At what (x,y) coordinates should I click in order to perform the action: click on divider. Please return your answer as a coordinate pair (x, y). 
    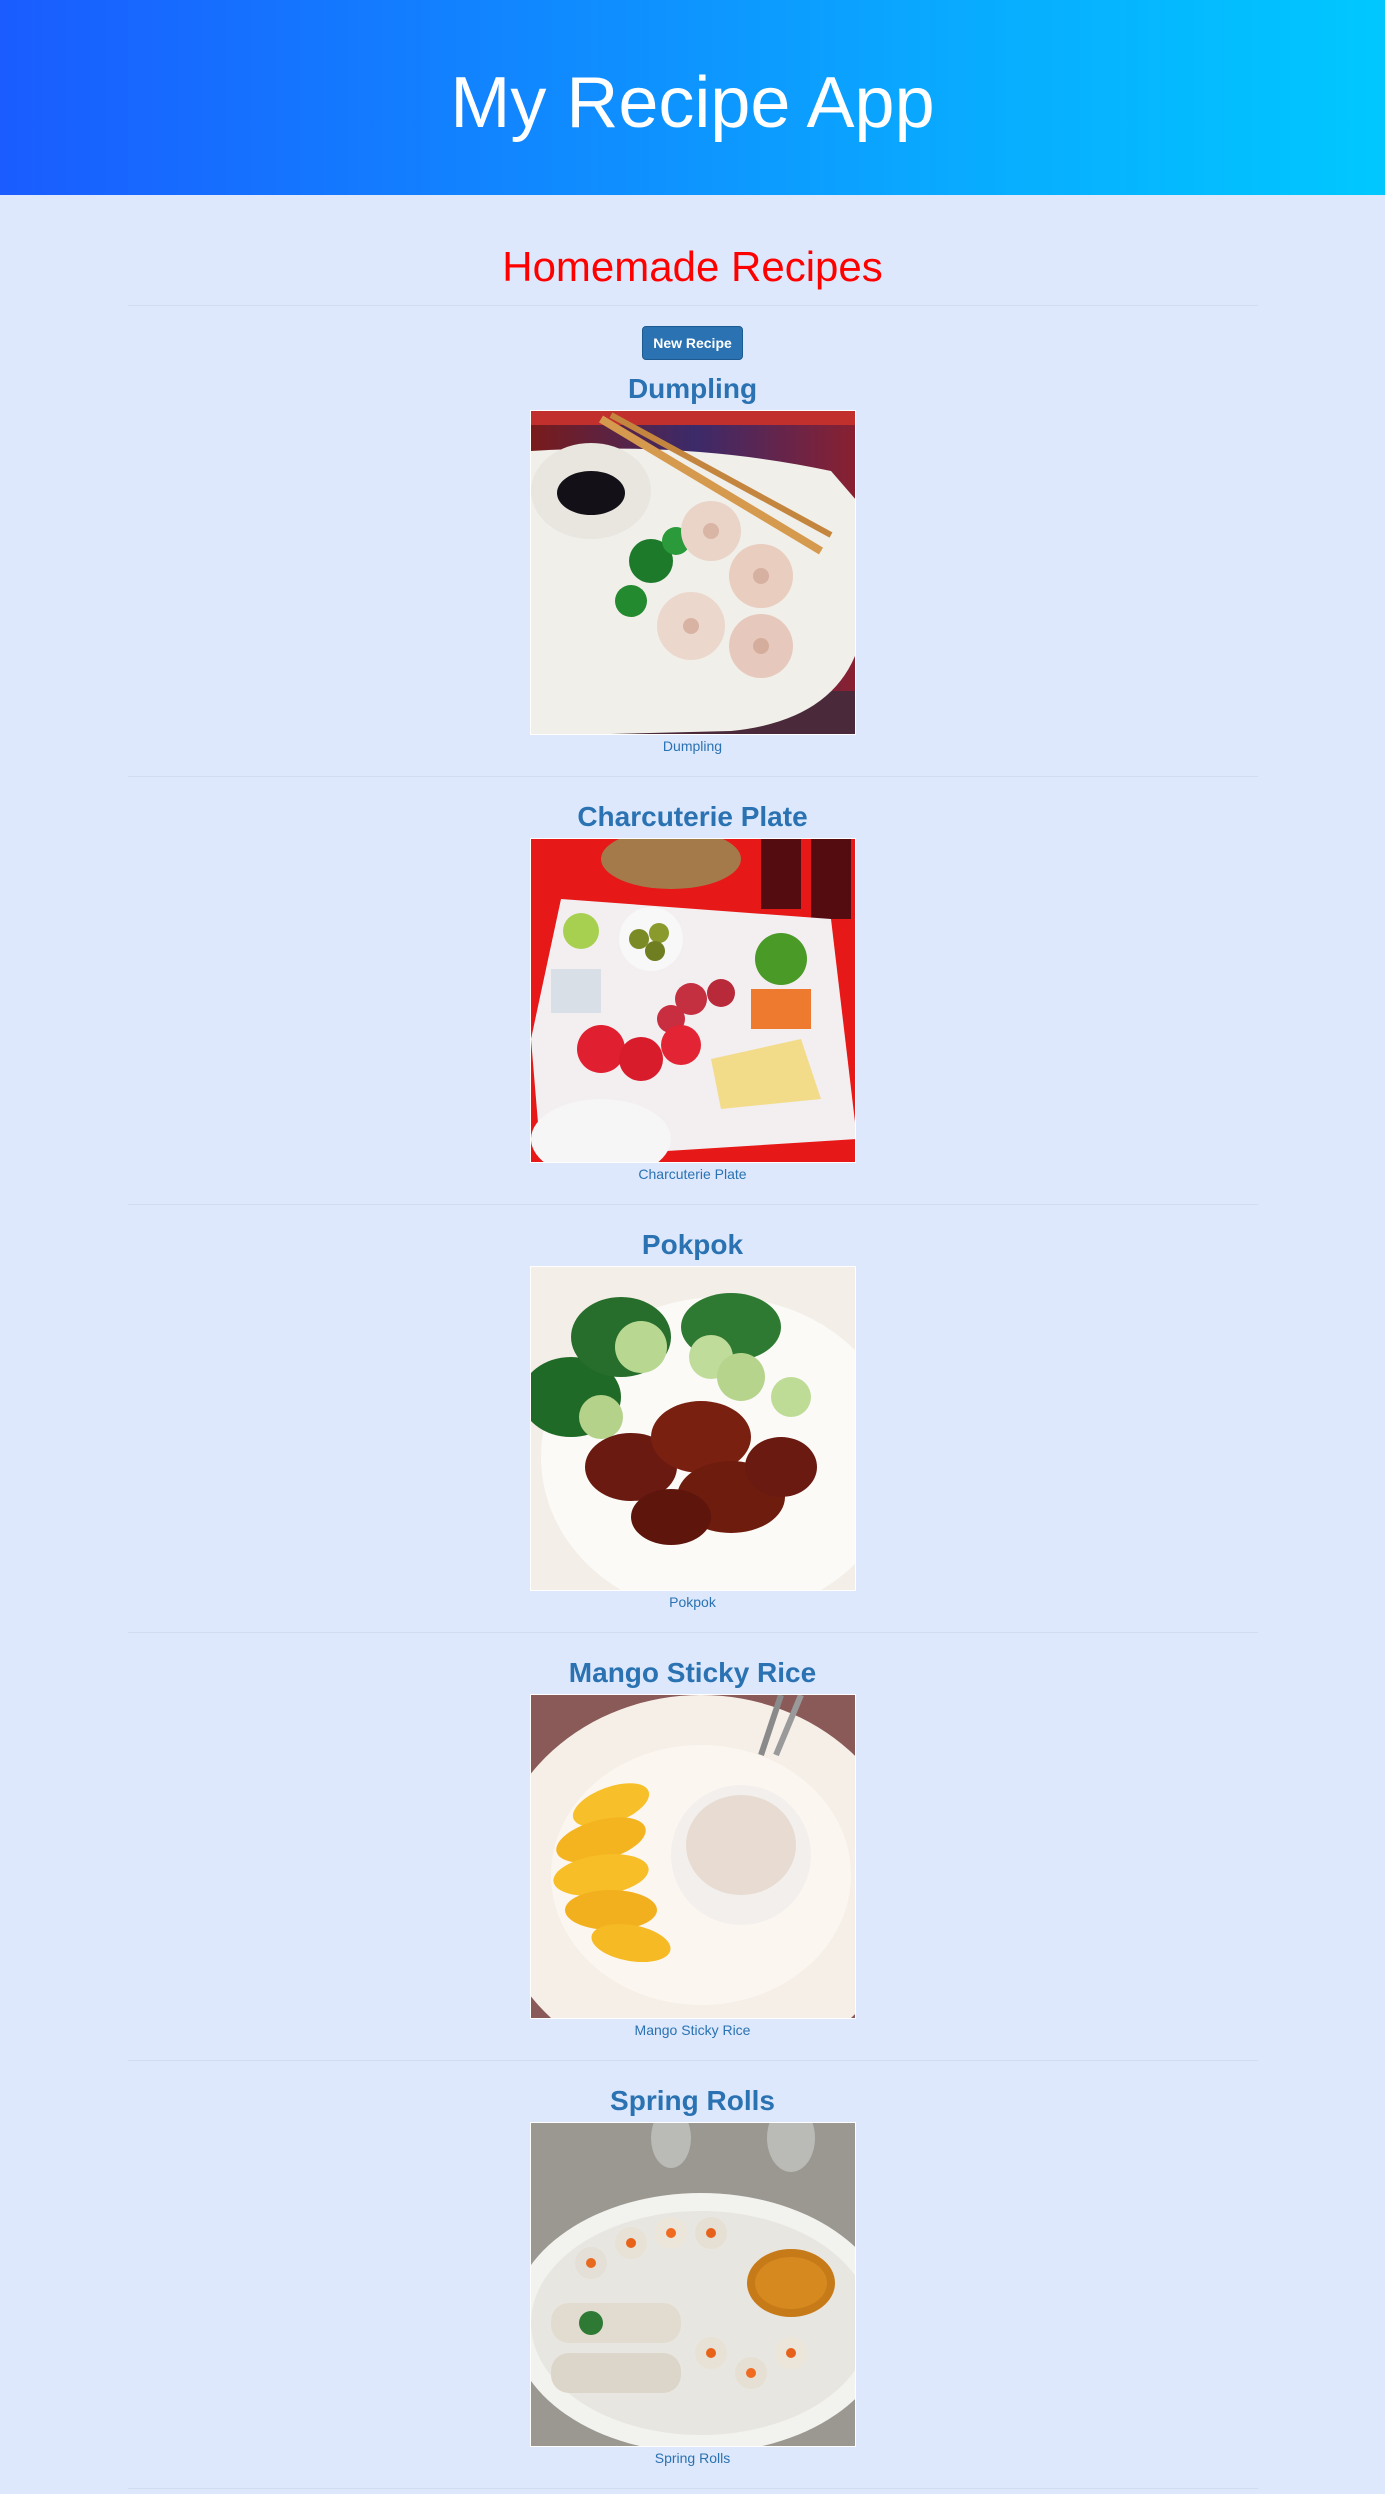
    Looking at the image, I should click on (692, 2488).